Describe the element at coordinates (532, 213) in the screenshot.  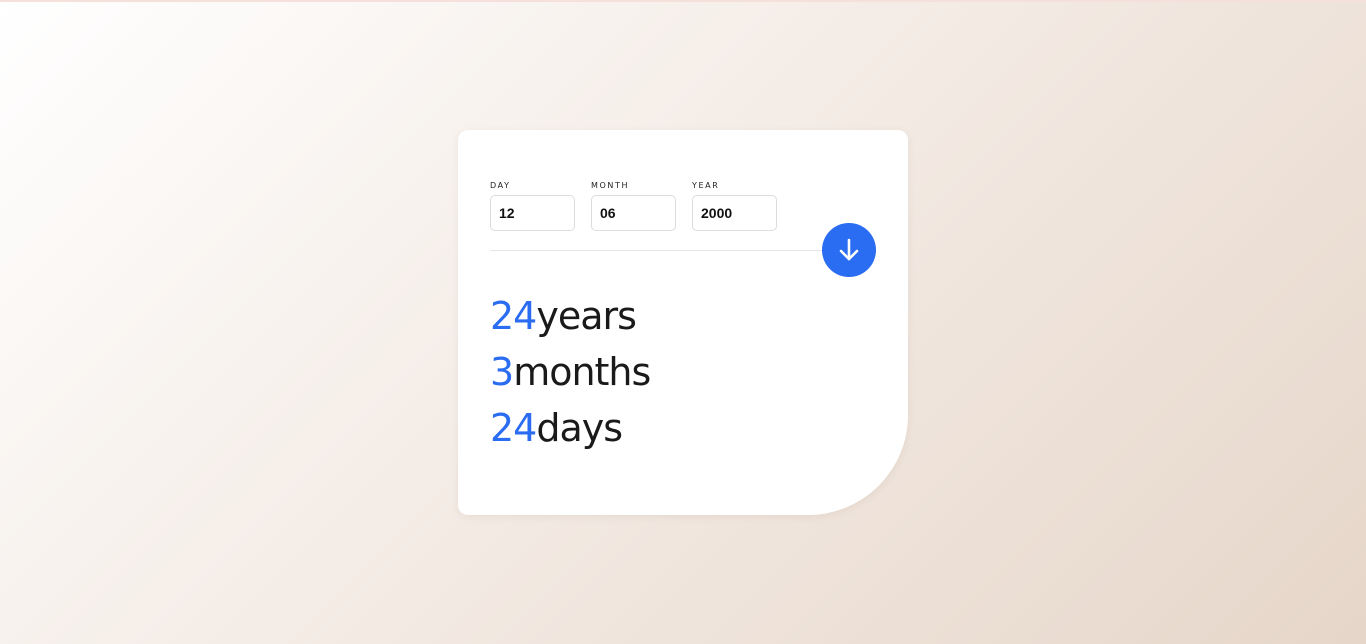
I see `day-input` at that location.